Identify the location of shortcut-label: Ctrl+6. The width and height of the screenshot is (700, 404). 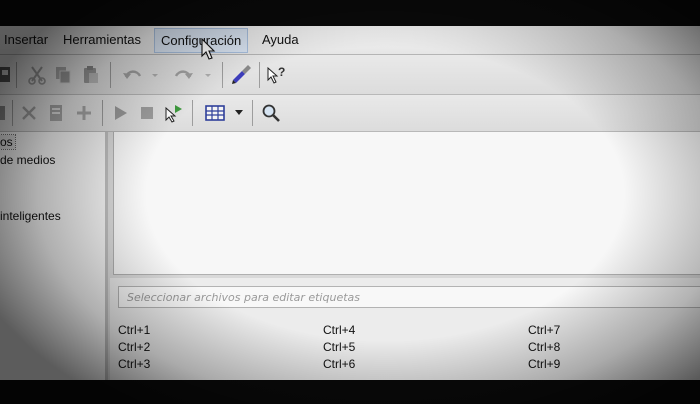
(339, 364).